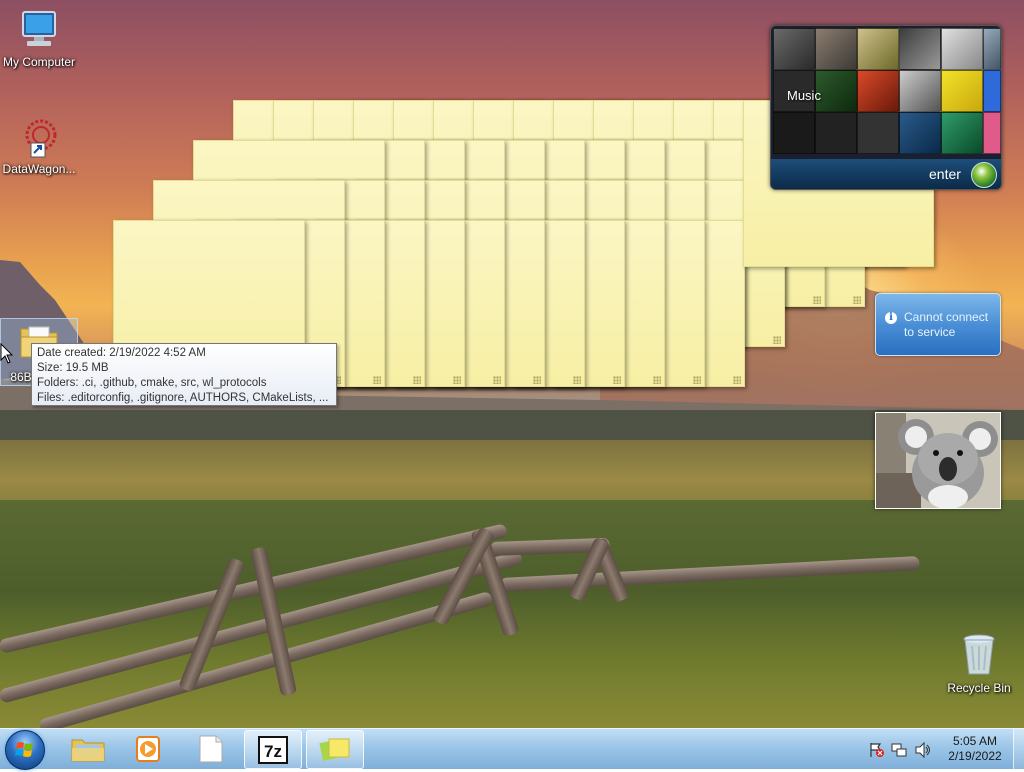 The width and height of the screenshot is (1024, 772). I want to click on desktop-icon-my-computer: My Computer, so click(39, 38).